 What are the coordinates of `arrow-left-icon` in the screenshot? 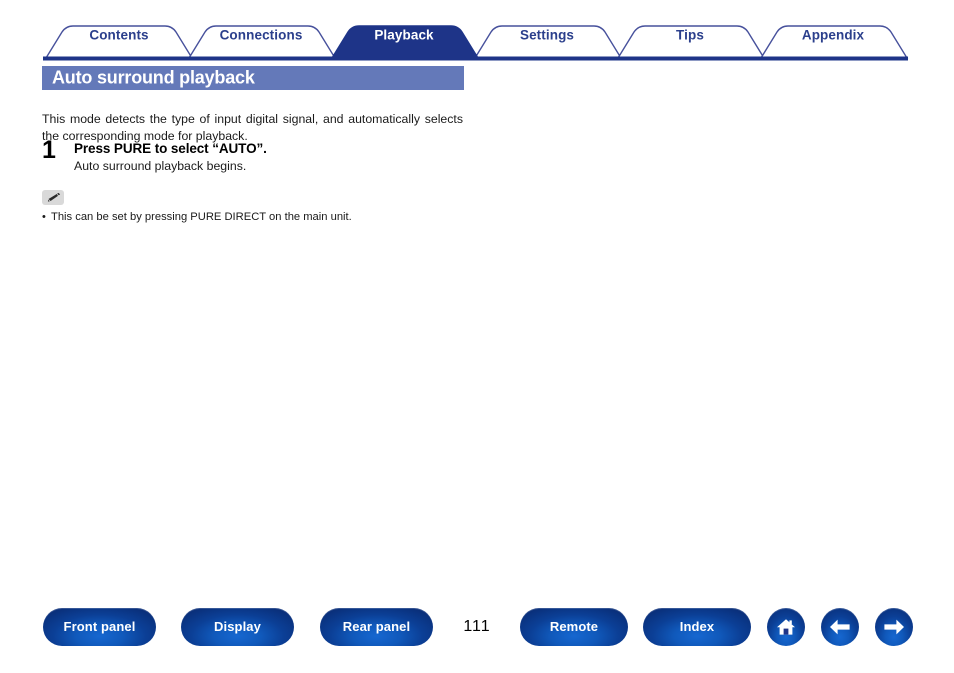 It's located at (840, 627).